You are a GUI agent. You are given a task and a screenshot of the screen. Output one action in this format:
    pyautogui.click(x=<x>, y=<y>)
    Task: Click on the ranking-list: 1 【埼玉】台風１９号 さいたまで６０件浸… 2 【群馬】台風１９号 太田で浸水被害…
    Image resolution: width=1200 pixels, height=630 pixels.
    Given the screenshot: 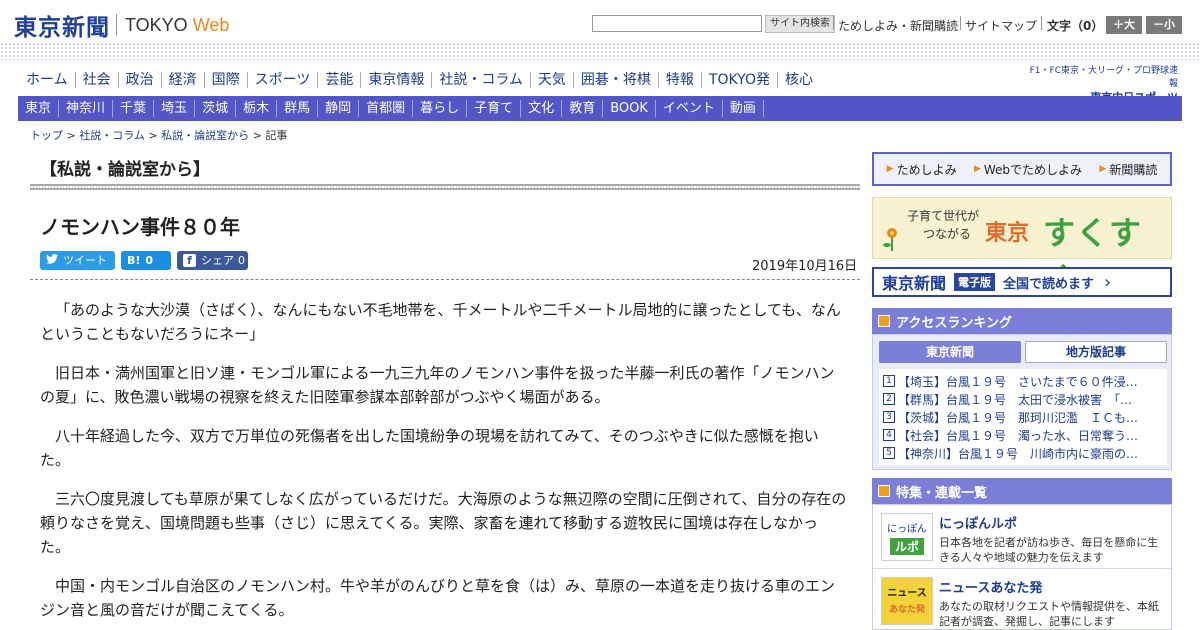 What is the action you would take?
    pyautogui.click(x=1023, y=417)
    